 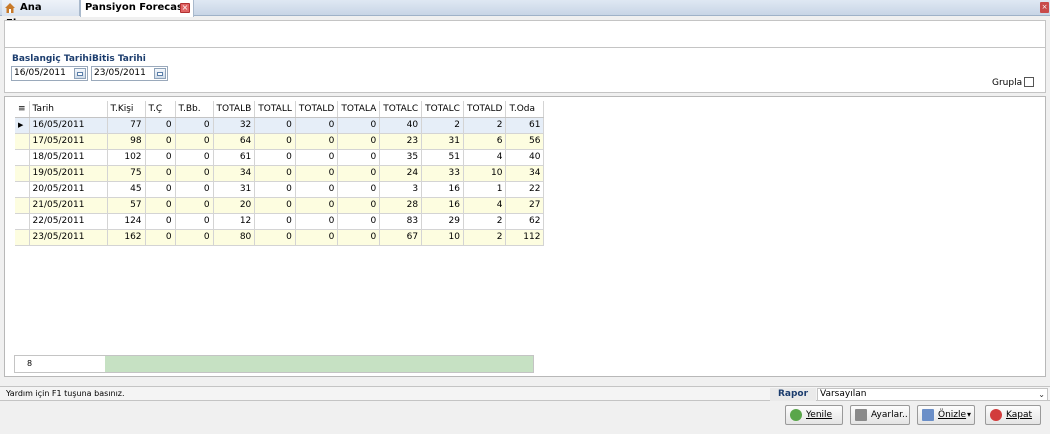 I want to click on table-cell: 80, so click(x=234, y=237).